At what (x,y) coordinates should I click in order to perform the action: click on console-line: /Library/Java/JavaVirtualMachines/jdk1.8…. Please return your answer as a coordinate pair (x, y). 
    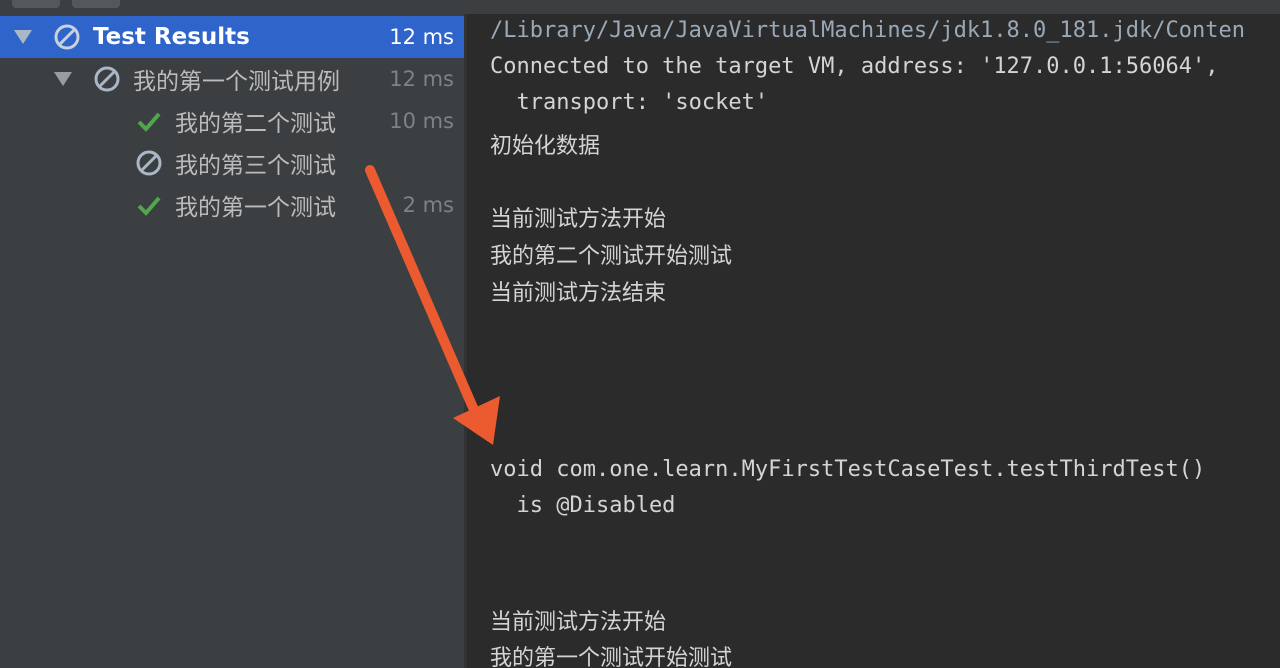
    Looking at the image, I should click on (867, 30).